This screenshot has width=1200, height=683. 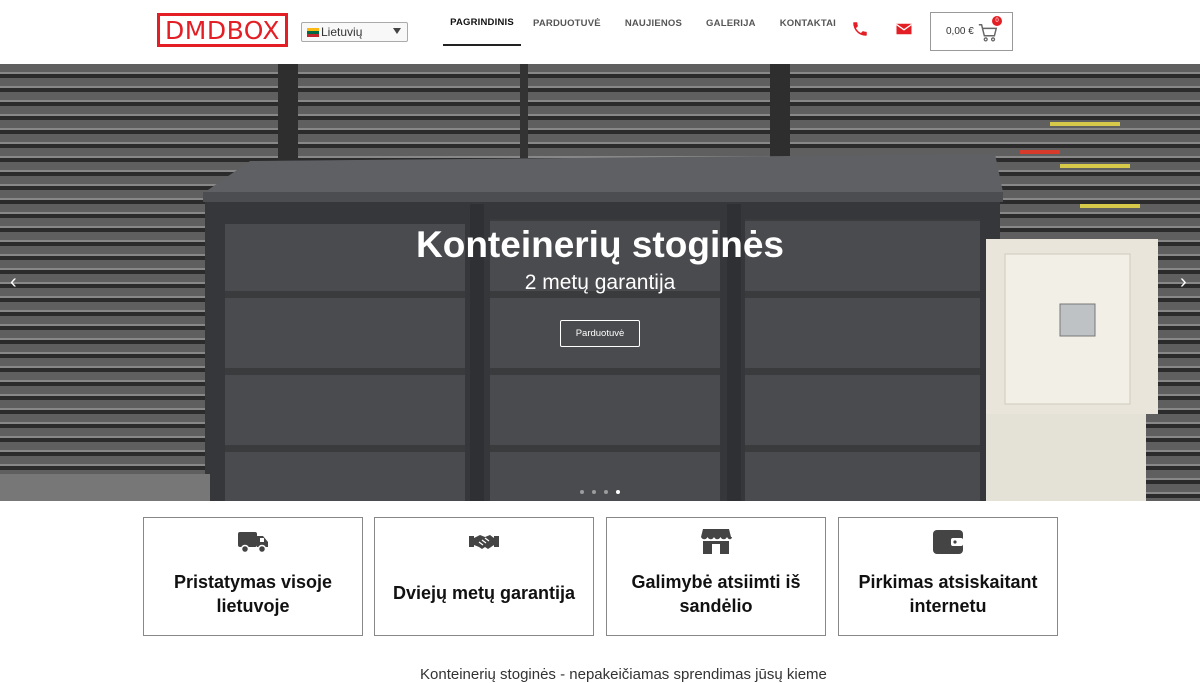 What do you see at coordinates (653, 23) in the screenshot?
I see `nav-item-naujienos: NAUJIENOS` at bounding box center [653, 23].